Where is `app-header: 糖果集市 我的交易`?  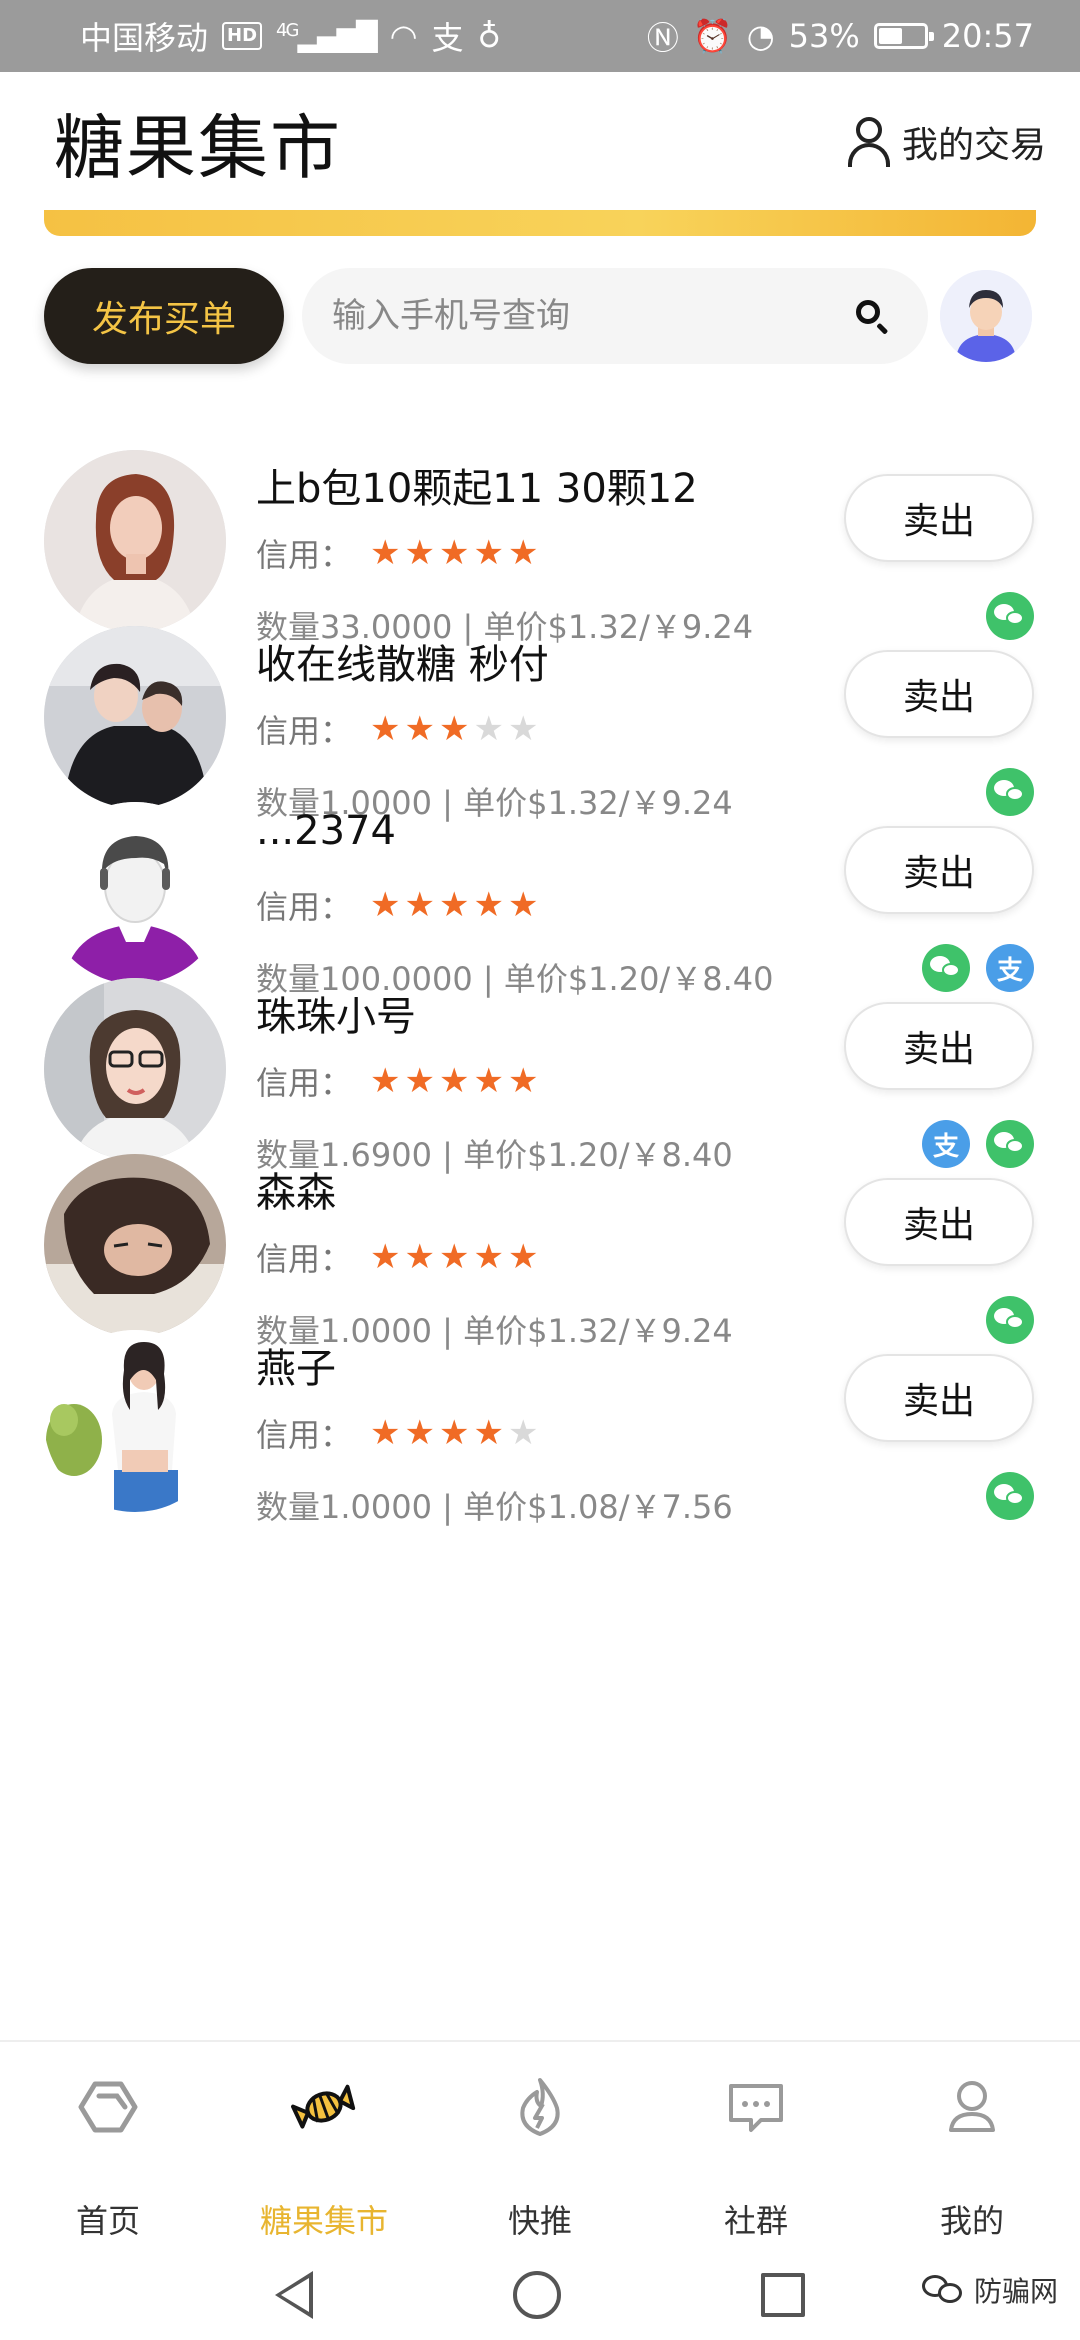
app-header: 糖果集市 我的交易 is located at coordinates (540, 142).